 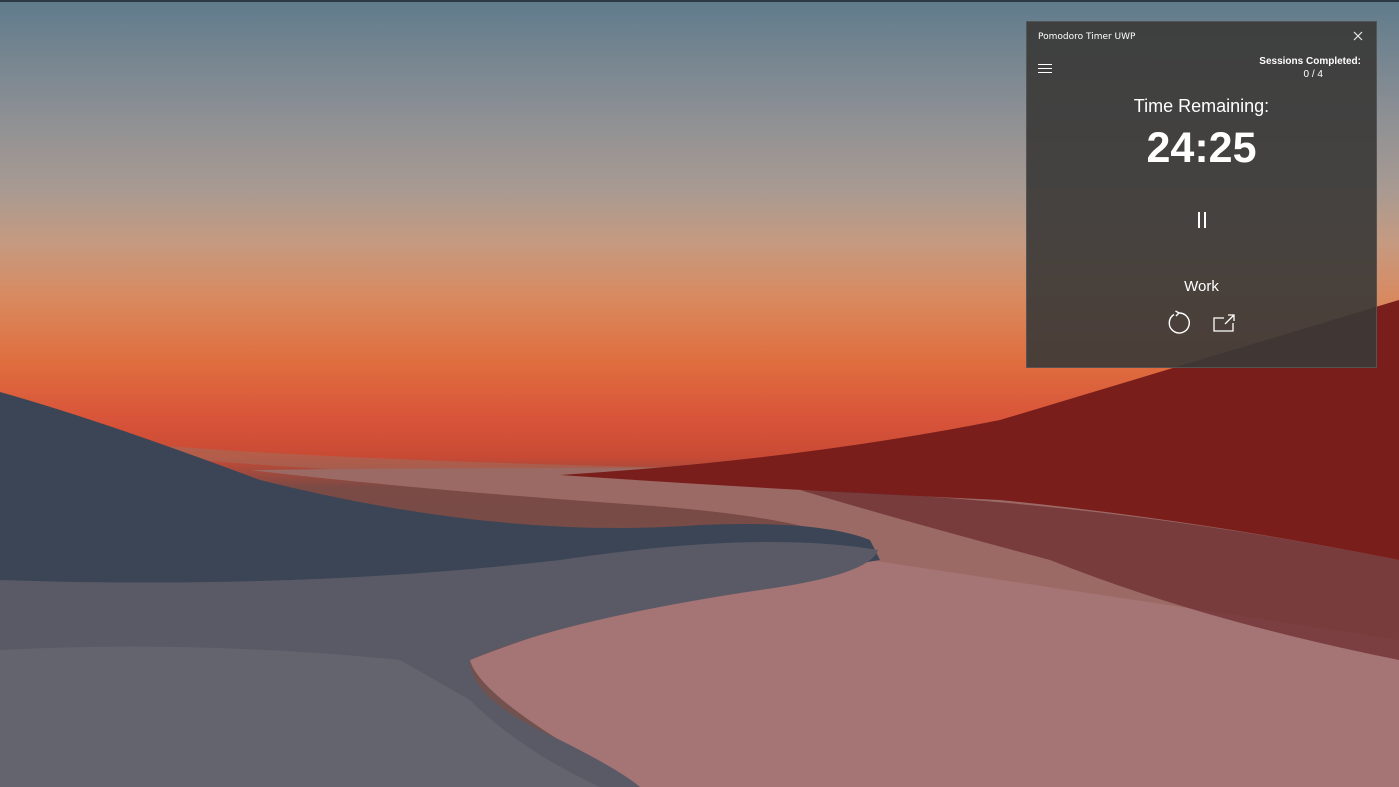 I want to click on sessions-value: 0 / 4, so click(x=1313, y=74).